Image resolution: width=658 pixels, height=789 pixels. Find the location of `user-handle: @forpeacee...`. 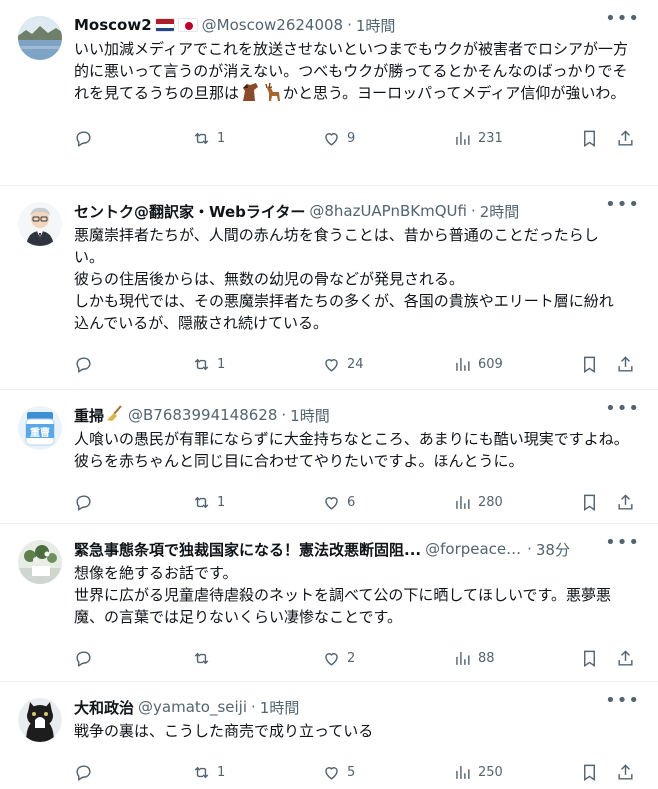

user-handle: @forpeacee... is located at coordinates (474, 549).